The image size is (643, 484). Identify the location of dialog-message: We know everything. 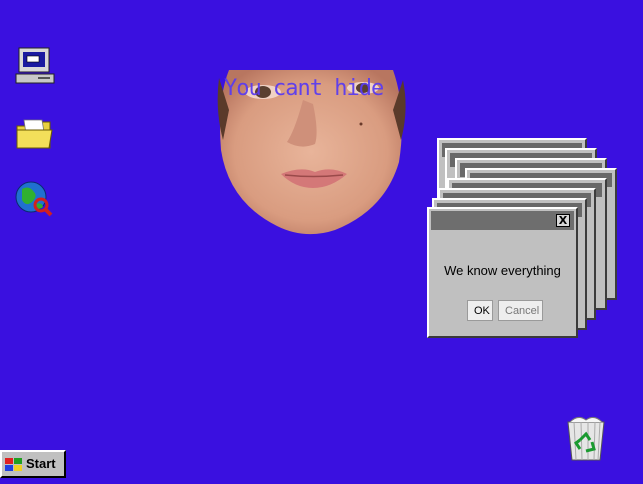
(502, 270).